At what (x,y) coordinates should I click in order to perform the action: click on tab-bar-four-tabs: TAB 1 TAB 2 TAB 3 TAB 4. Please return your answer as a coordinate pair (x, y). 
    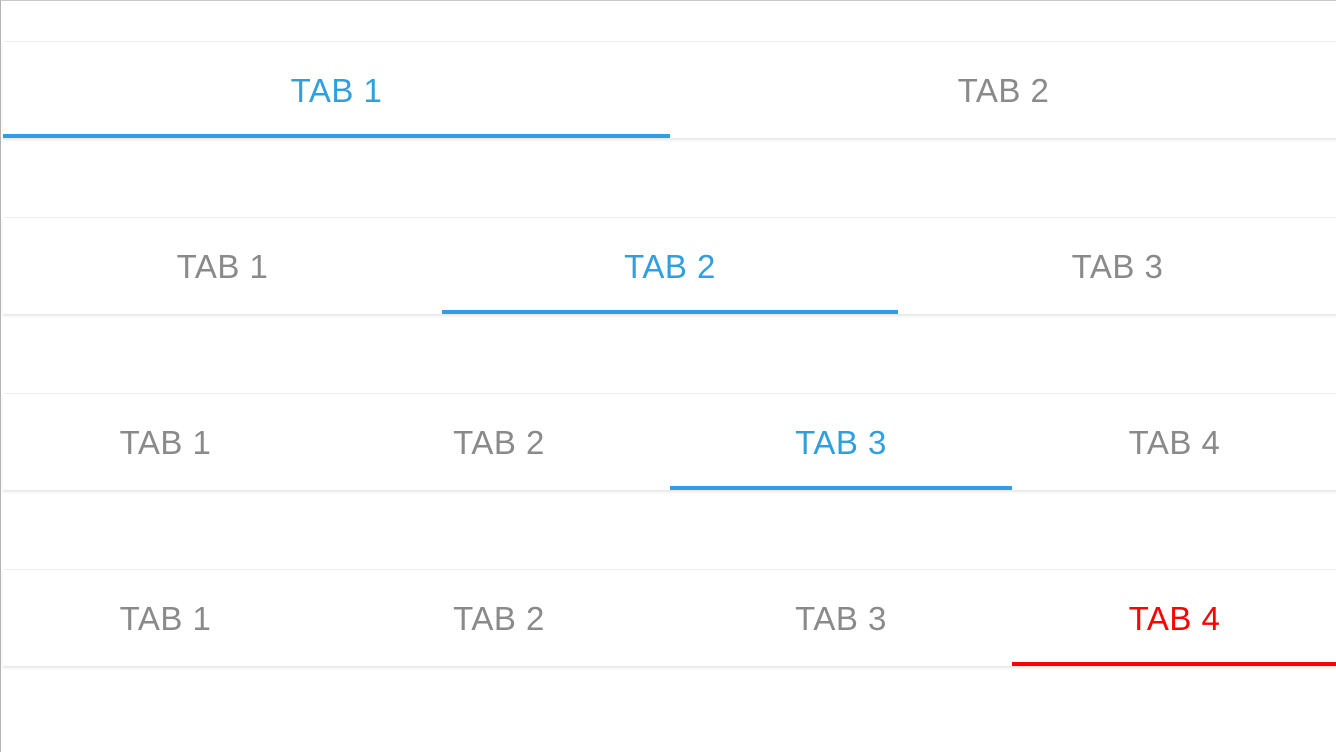
    Looking at the image, I should click on (669, 441).